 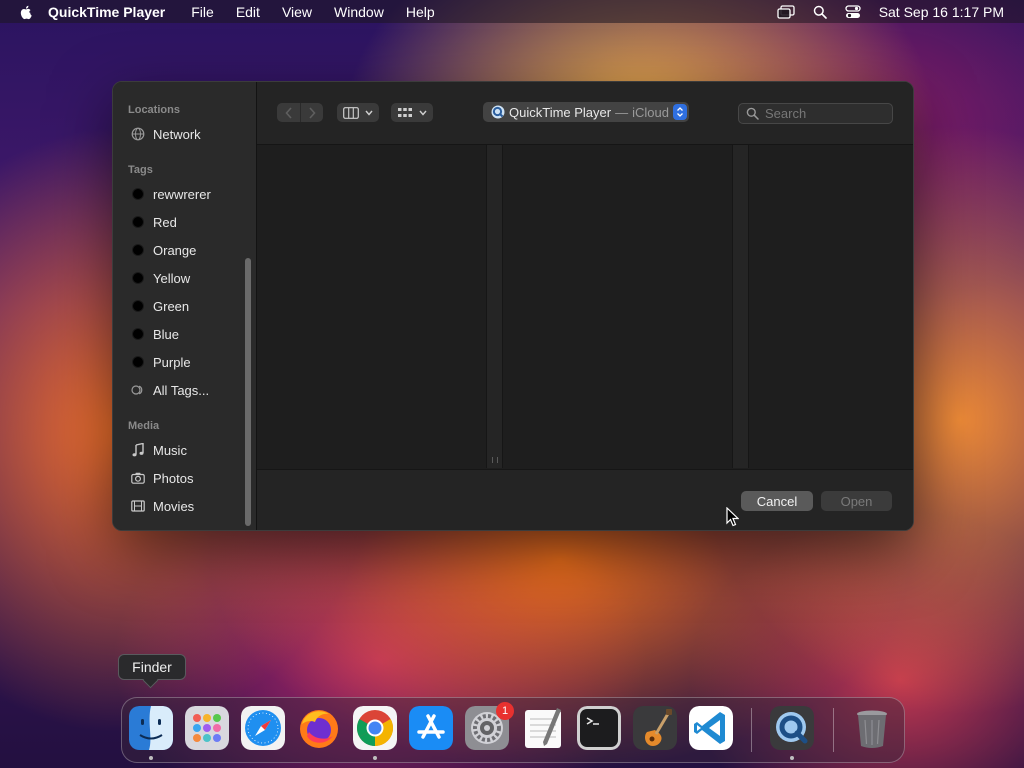 I want to click on sidebar-tag-green: Green, so click(x=160, y=306).